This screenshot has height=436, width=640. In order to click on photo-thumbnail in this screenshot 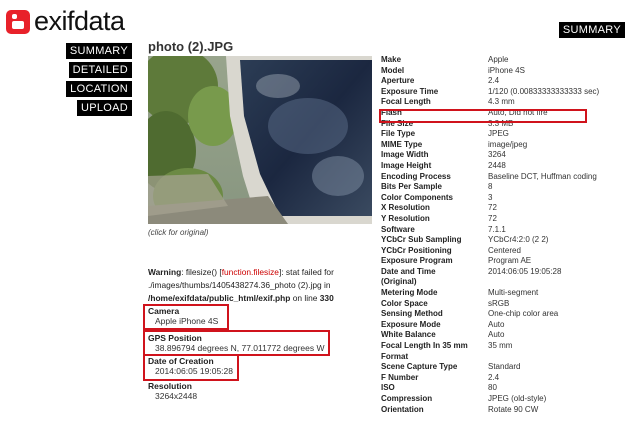, I will do `click(260, 140)`.